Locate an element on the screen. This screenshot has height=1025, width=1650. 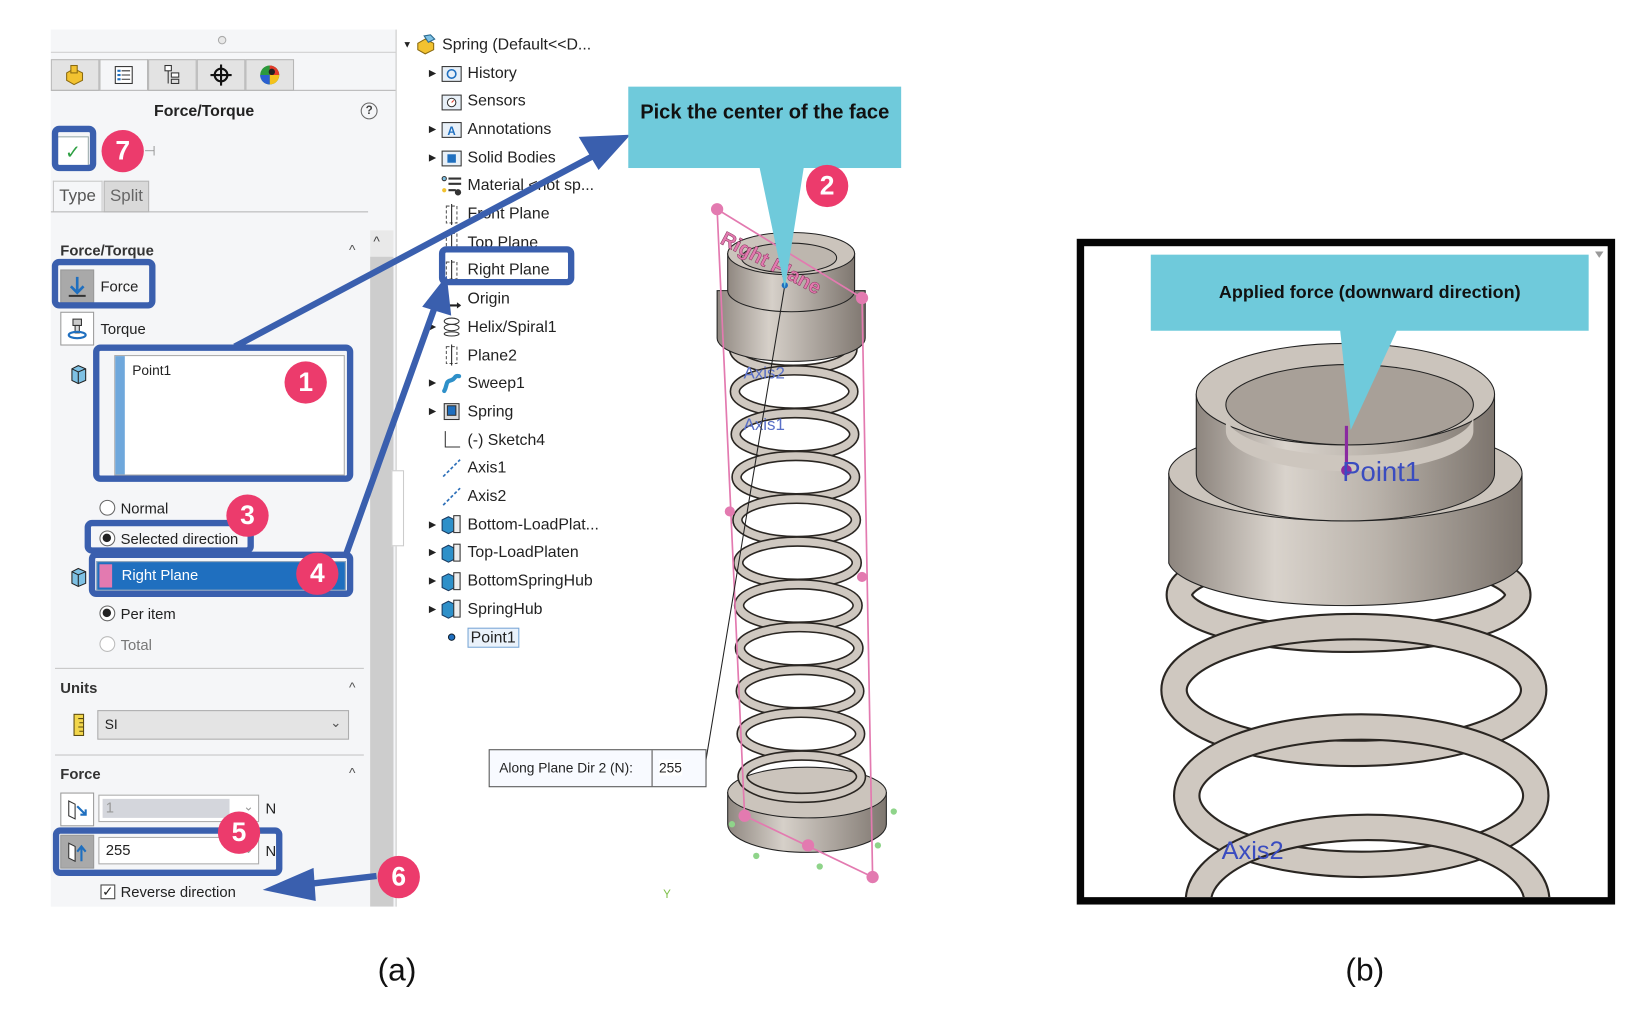
tip-pick-center: Pick the center of the face is located at coordinates (765, 127).